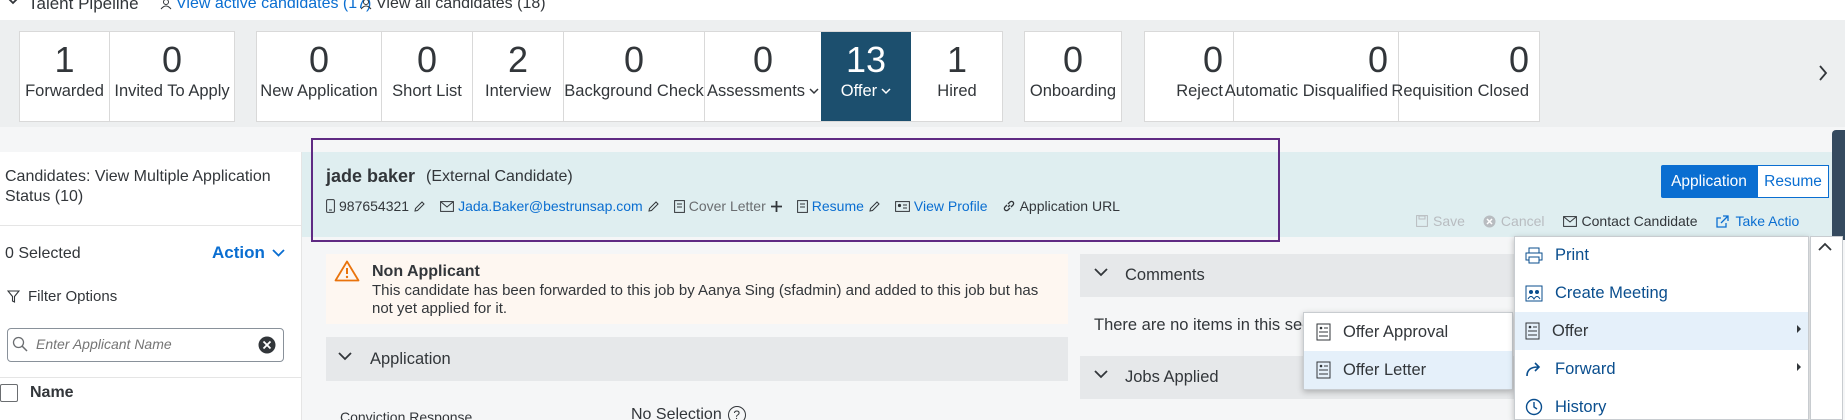 Image resolution: width=1845 pixels, height=420 pixels. Describe the element at coordinates (1572, 254) in the screenshot. I see `menu-item-label: Print` at that location.